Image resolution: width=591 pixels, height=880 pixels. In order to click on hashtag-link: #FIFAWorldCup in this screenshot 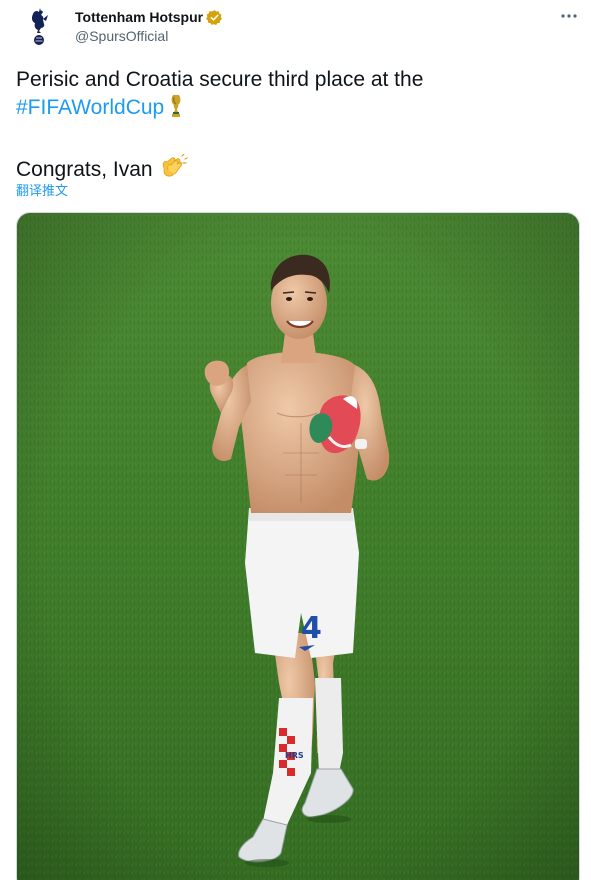, I will do `click(90, 107)`.